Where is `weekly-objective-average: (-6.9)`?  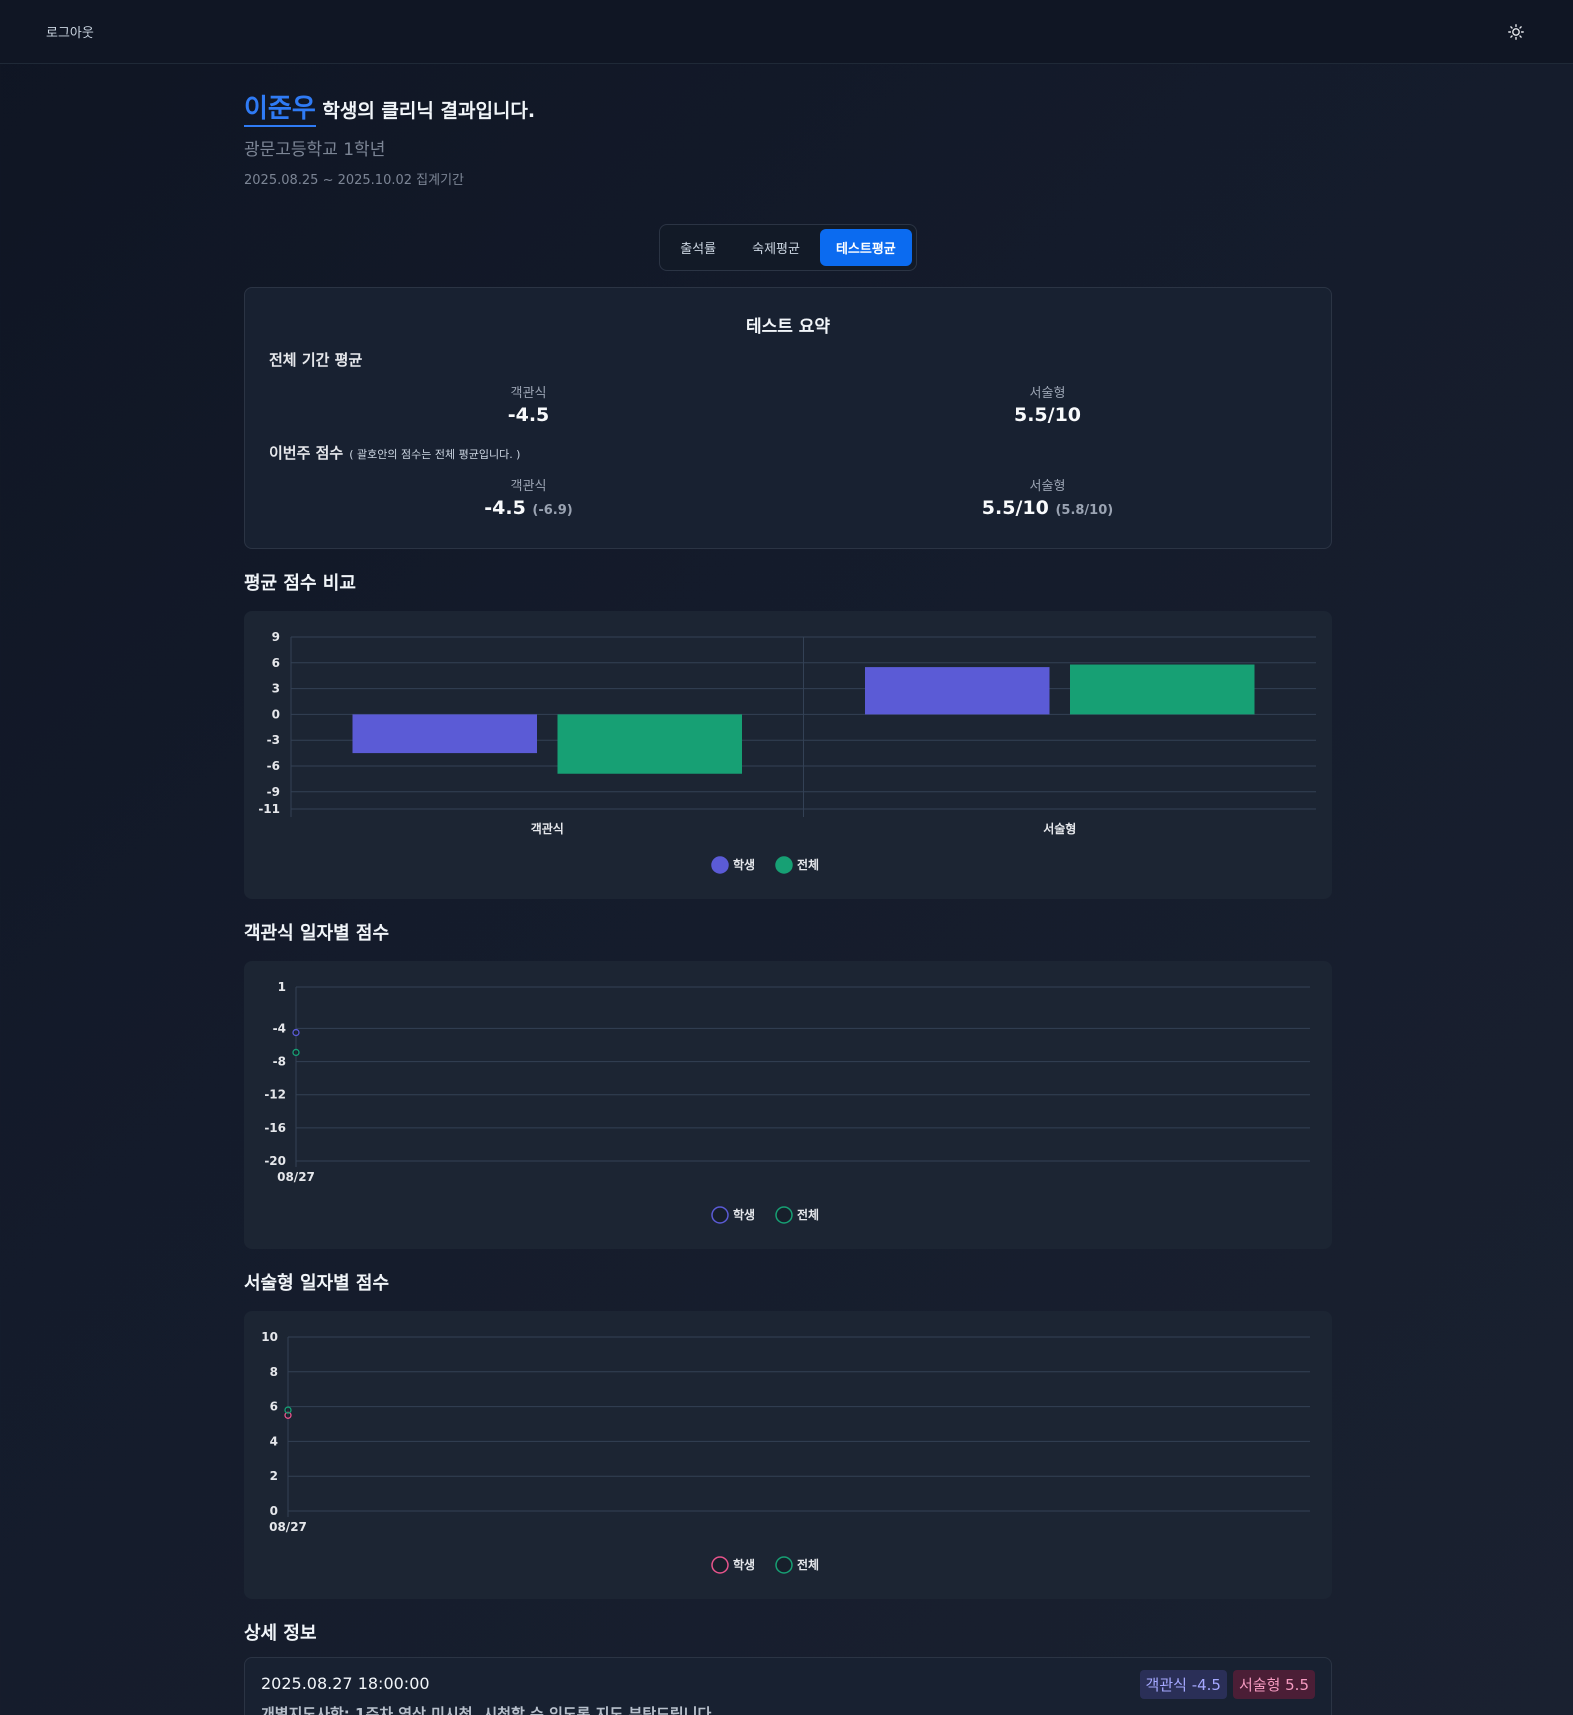
weekly-objective-average: (-6.9) is located at coordinates (552, 510).